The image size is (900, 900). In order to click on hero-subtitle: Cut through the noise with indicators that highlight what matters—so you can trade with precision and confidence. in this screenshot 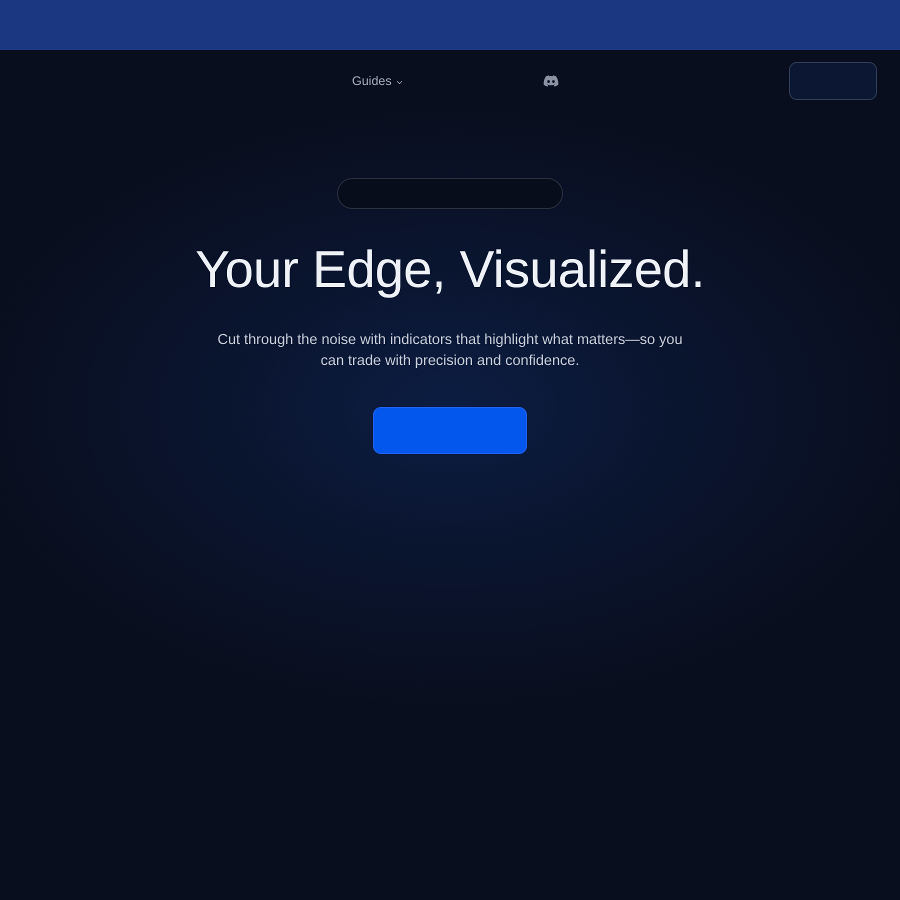, I will do `click(450, 351)`.